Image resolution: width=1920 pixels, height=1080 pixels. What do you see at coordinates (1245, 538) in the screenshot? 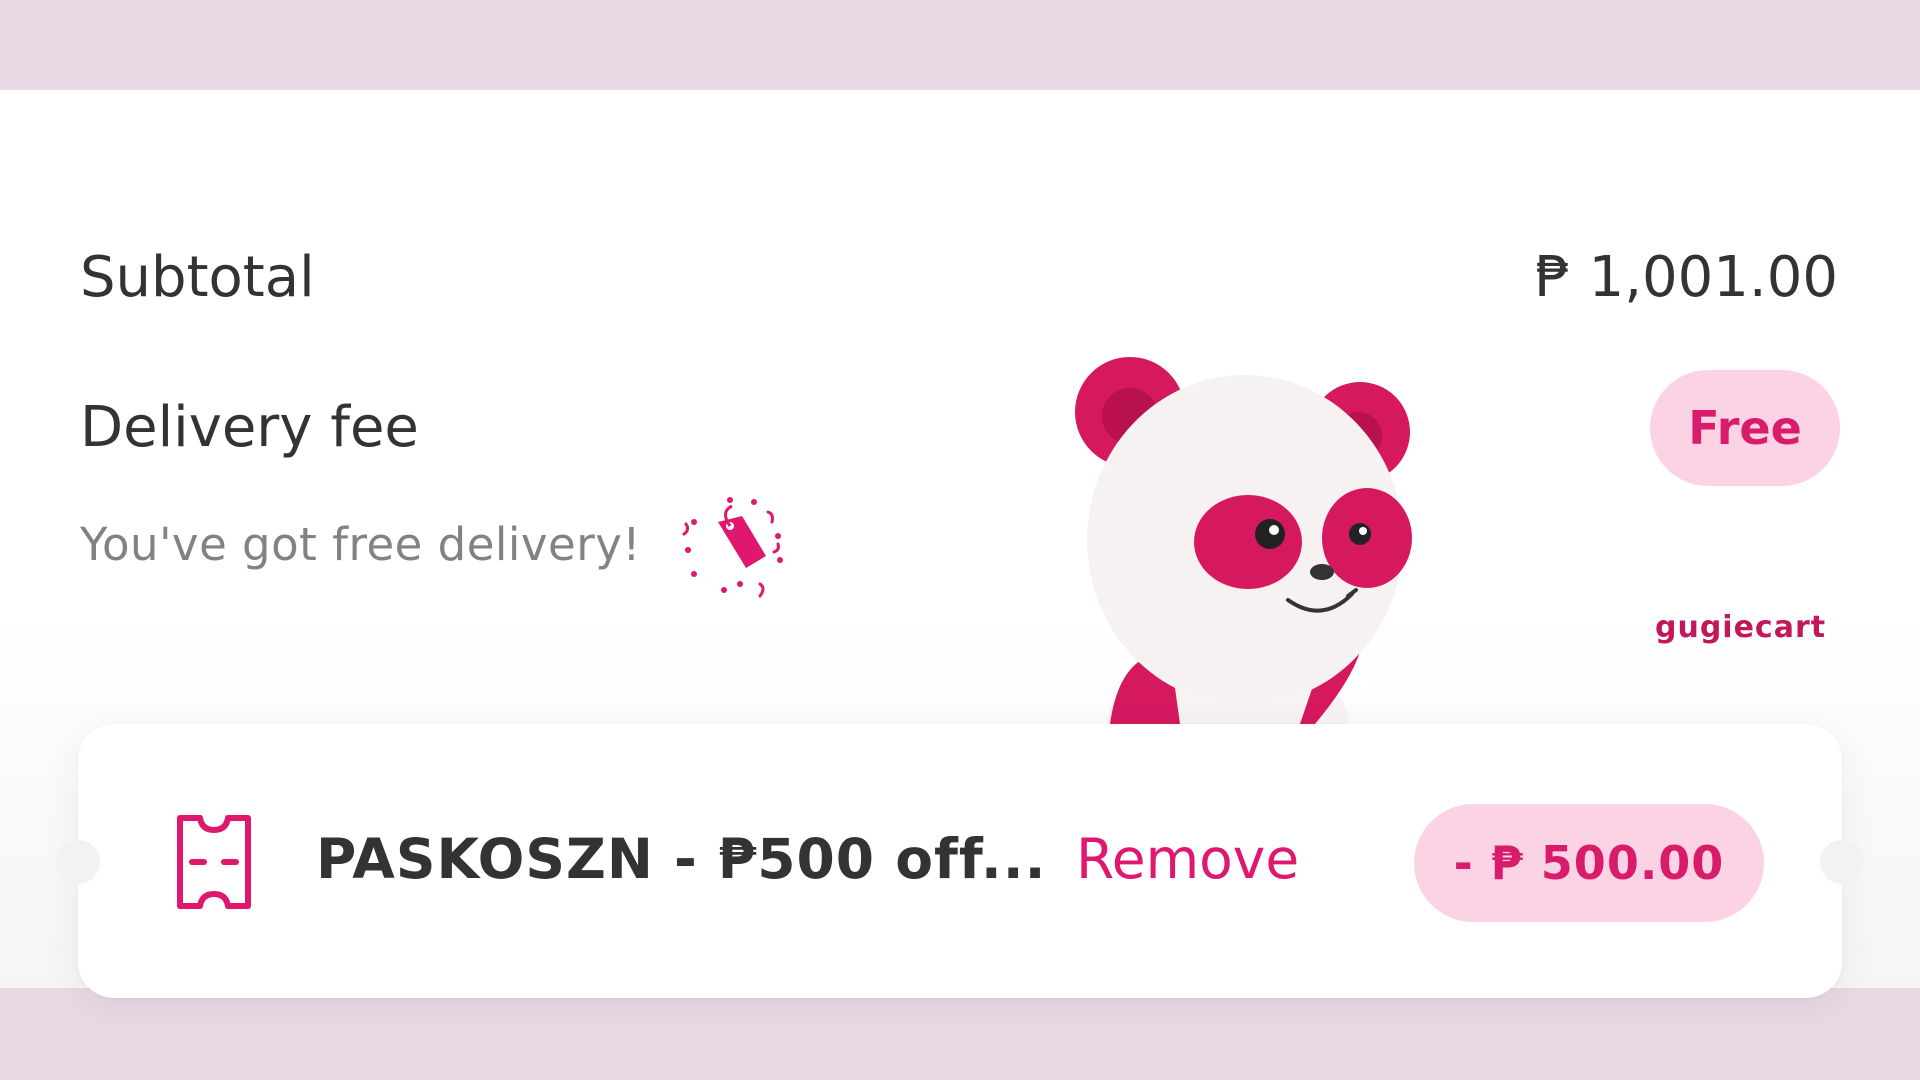
I see `panda-mascot` at bounding box center [1245, 538].